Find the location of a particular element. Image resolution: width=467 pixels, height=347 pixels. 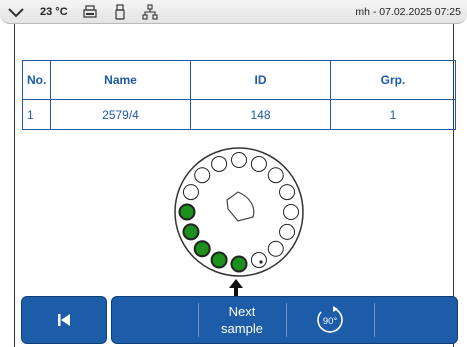

table-header-row: No. Name ID Grp. is located at coordinates (239, 80).